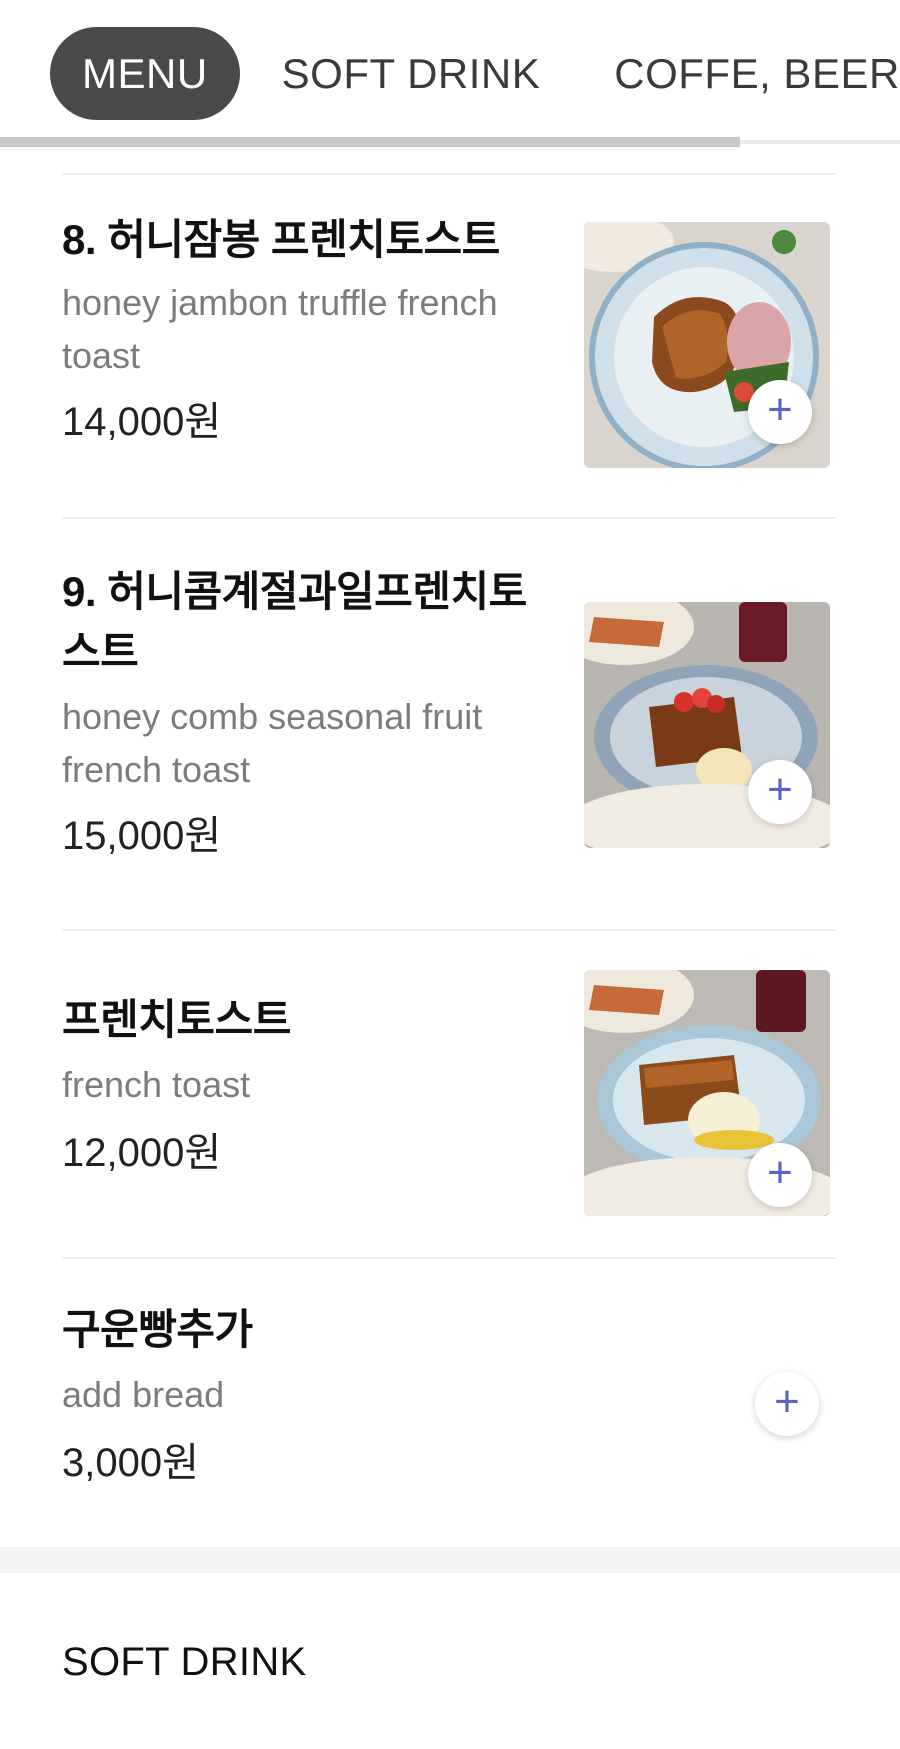  What do you see at coordinates (450, 1560) in the screenshot?
I see `section-separator` at bounding box center [450, 1560].